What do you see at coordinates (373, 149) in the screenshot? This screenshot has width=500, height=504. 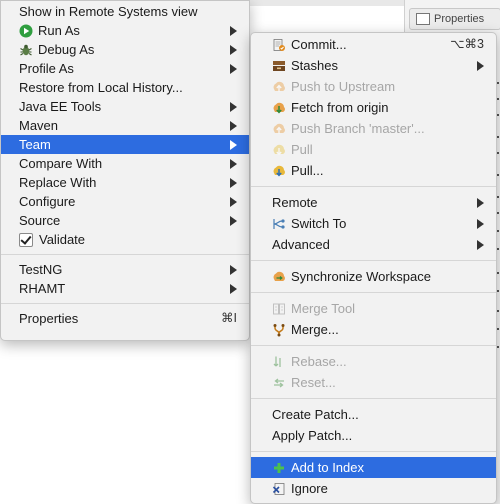 I see `team-item-pull: Pull` at bounding box center [373, 149].